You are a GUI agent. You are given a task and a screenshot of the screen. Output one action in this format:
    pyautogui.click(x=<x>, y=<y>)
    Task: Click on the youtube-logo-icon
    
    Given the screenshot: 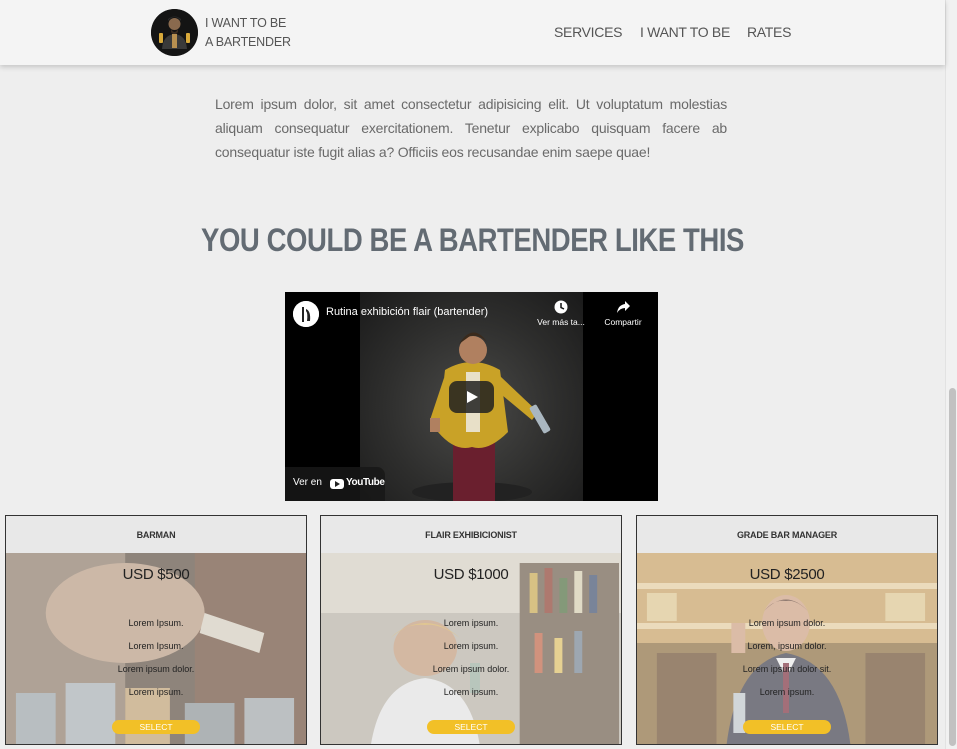 What is the action you would take?
    pyautogui.click(x=337, y=484)
    